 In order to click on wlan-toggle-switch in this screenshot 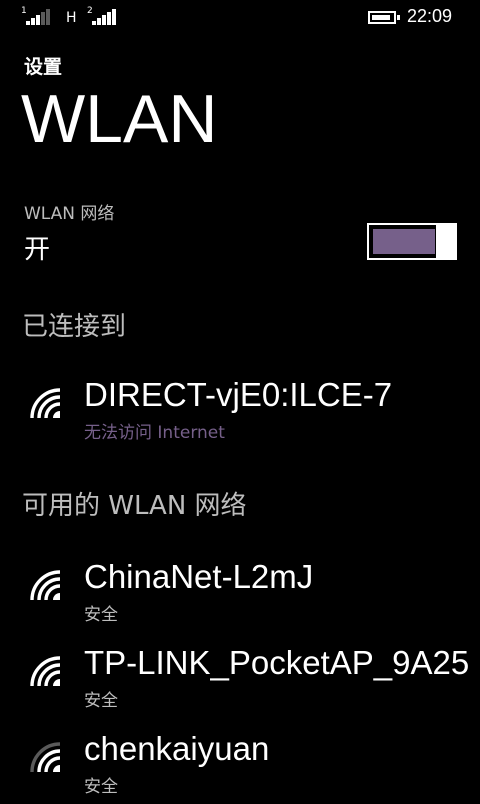, I will do `click(412, 241)`.